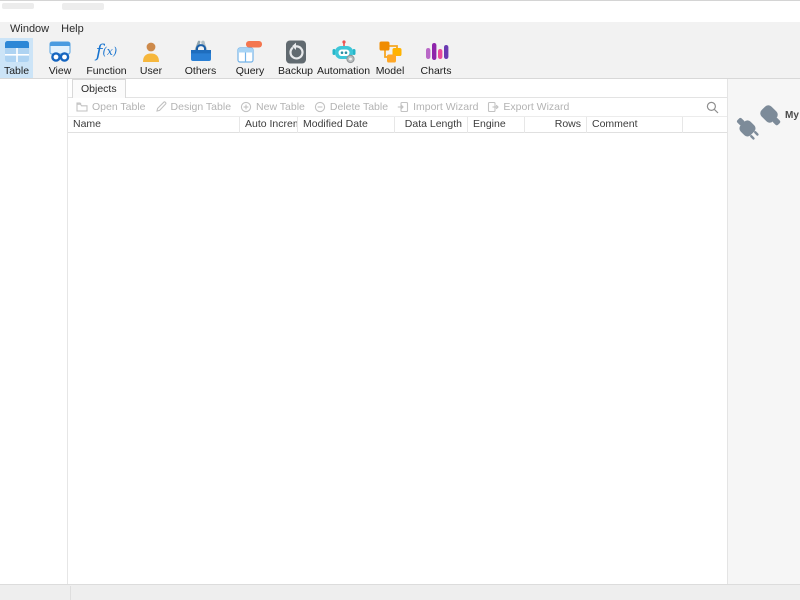  What do you see at coordinates (635, 125) in the screenshot?
I see `column-header-comment: Comment` at bounding box center [635, 125].